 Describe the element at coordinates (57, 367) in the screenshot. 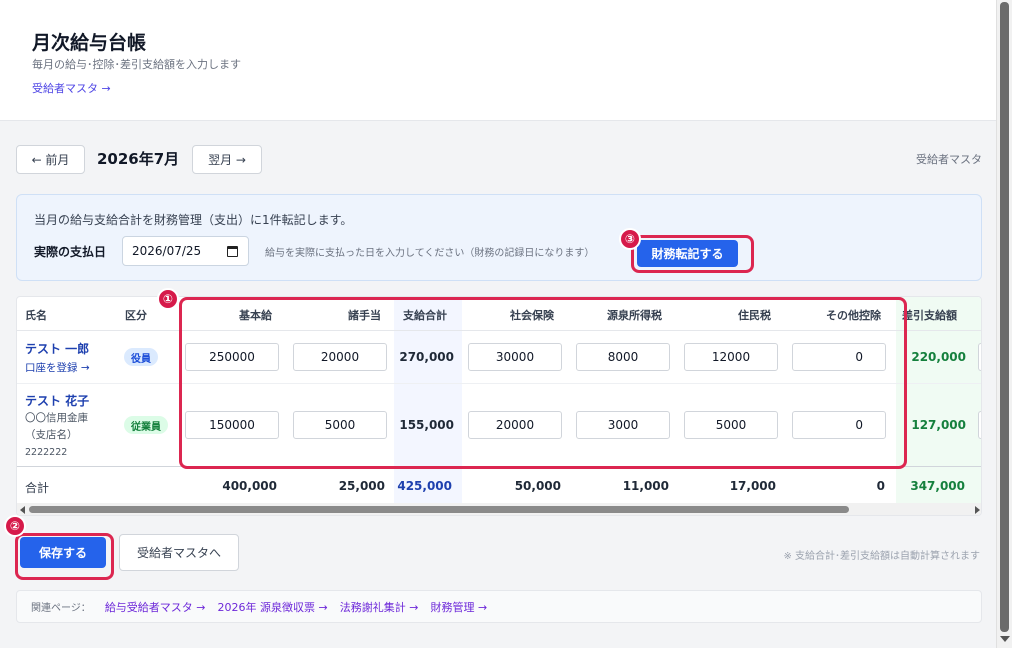

I see `register-account-link: 口座を登録 →` at that location.